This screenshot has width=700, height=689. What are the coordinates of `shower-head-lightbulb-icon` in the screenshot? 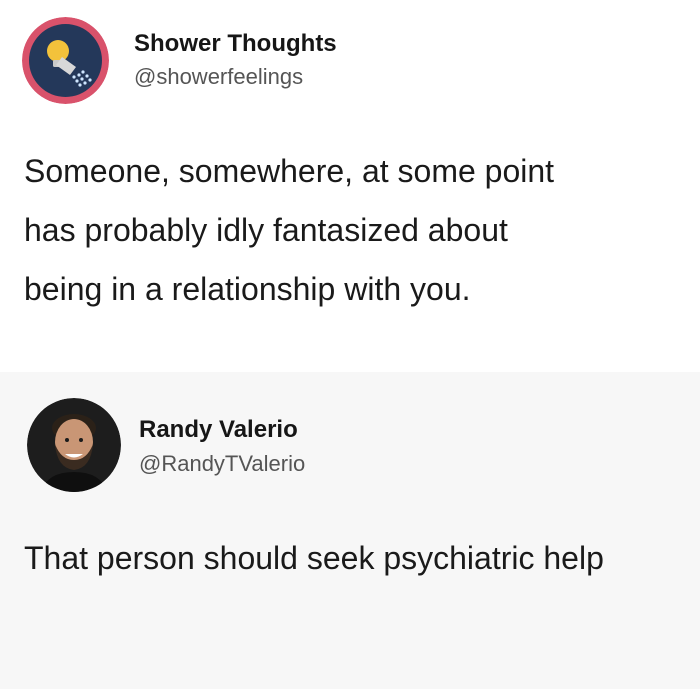 It's located at (65, 60).